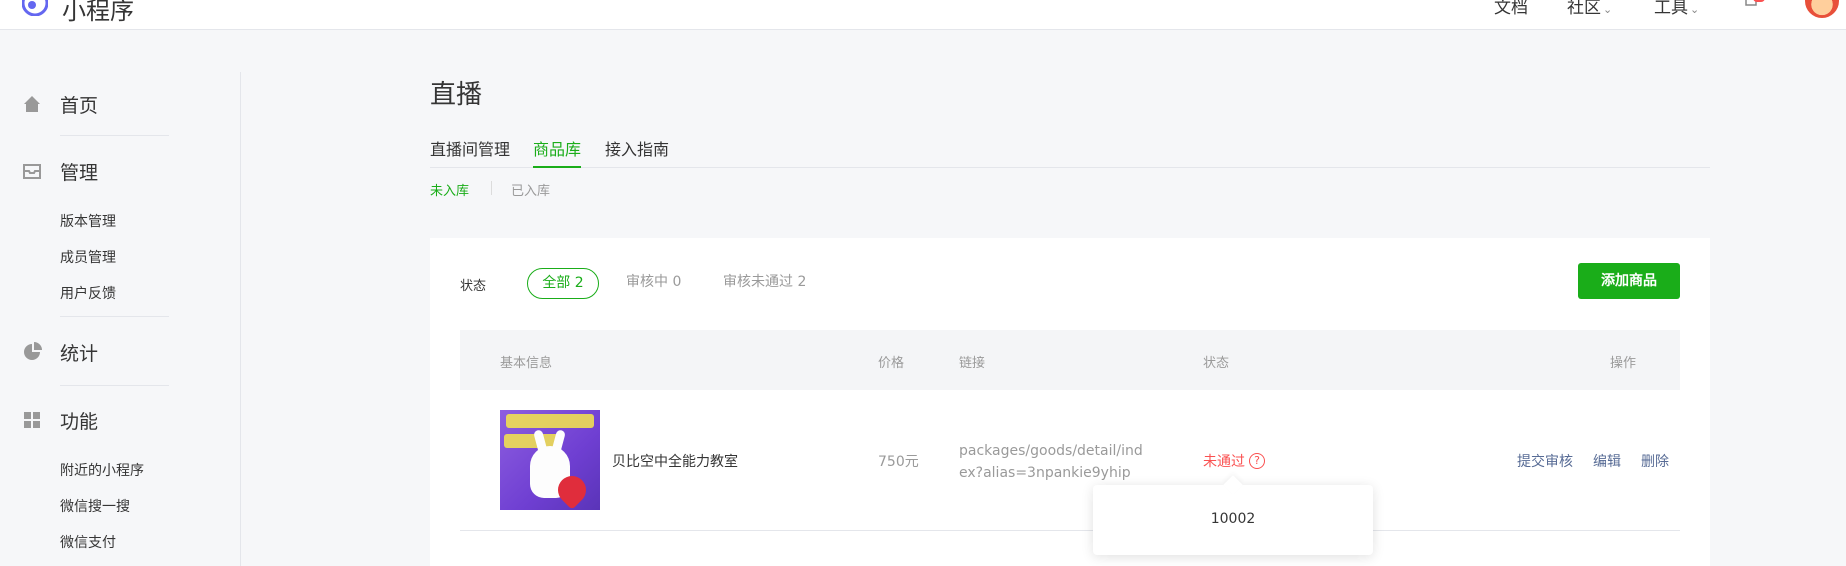 This screenshot has height=566, width=1846. I want to click on miniprogram-logo-icon, so click(35, 8).